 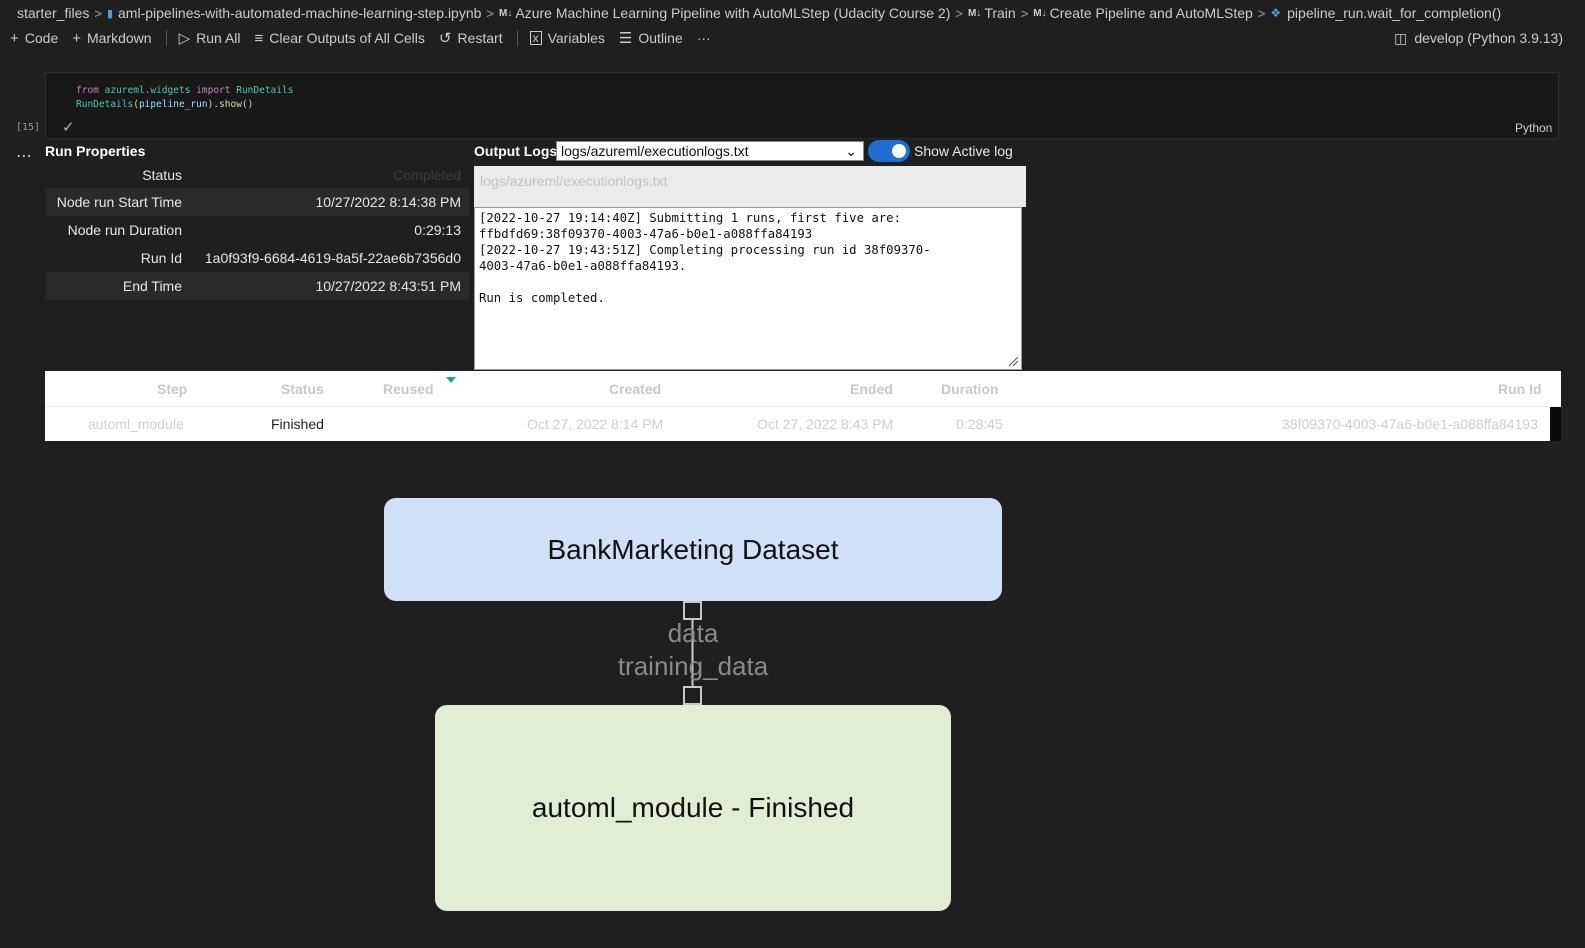 I want to click on list-icon: ☰, so click(x=625, y=38).